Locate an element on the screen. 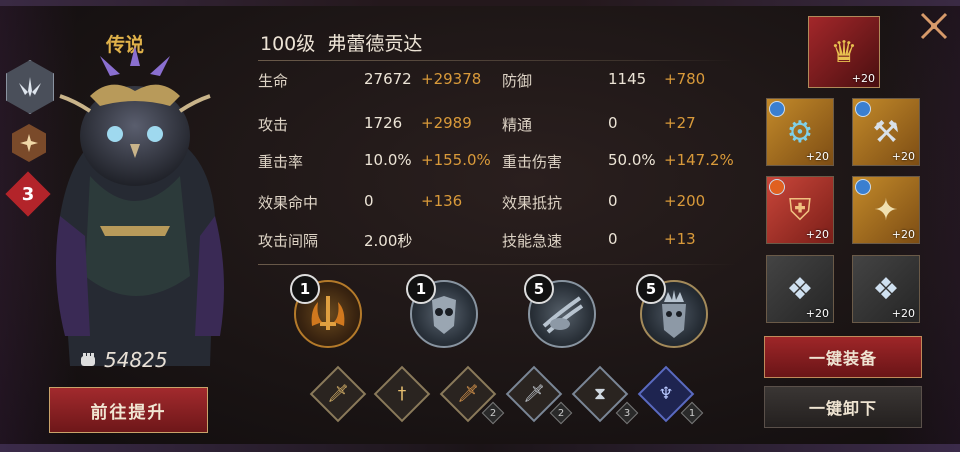 This screenshot has height=452, width=960. fist-icon is located at coordinates (88, 359).